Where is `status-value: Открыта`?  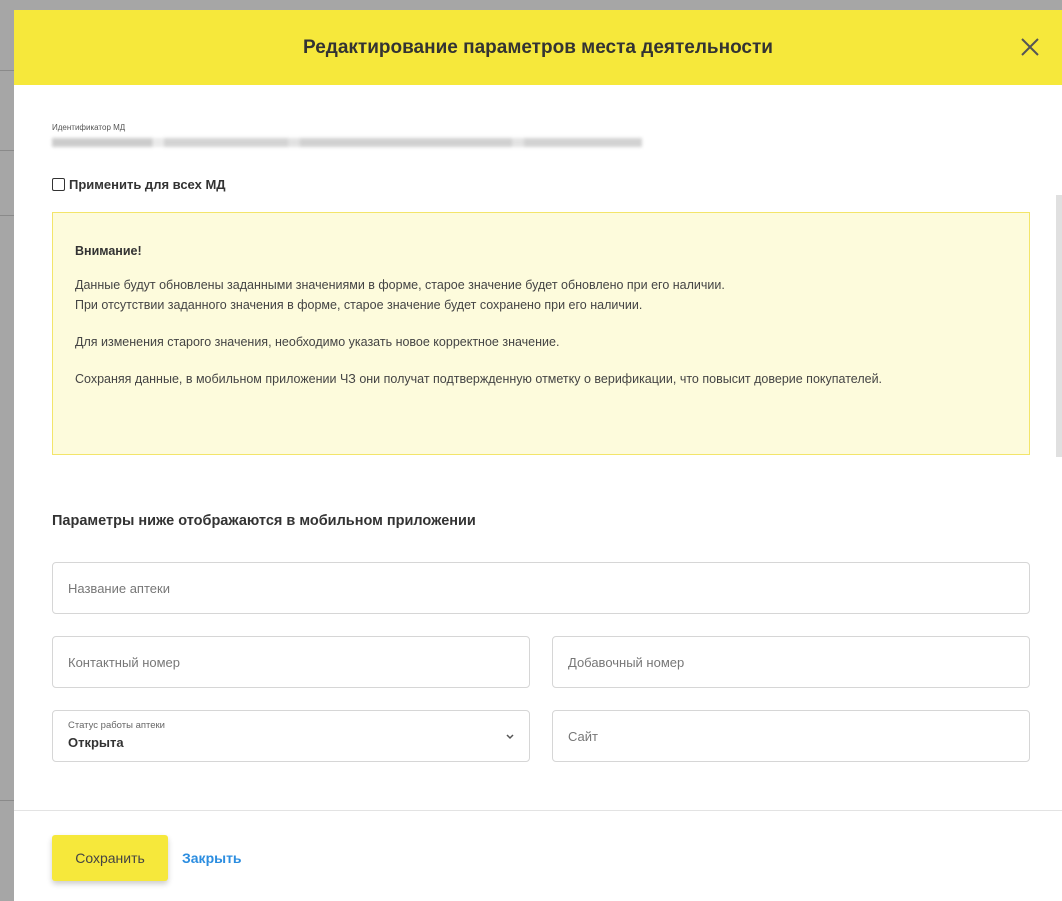
status-value: Открыта is located at coordinates (96, 742).